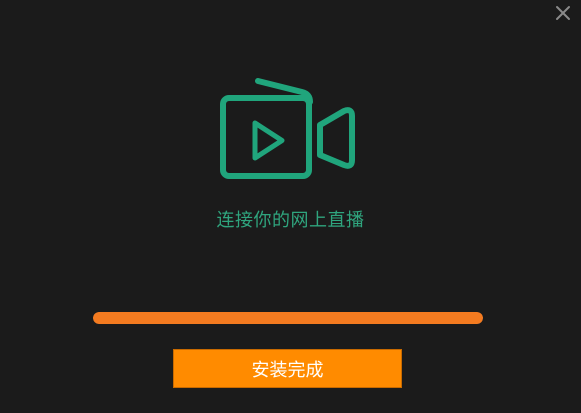  I want to click on video-camera-play-icon, so click(287, 128).